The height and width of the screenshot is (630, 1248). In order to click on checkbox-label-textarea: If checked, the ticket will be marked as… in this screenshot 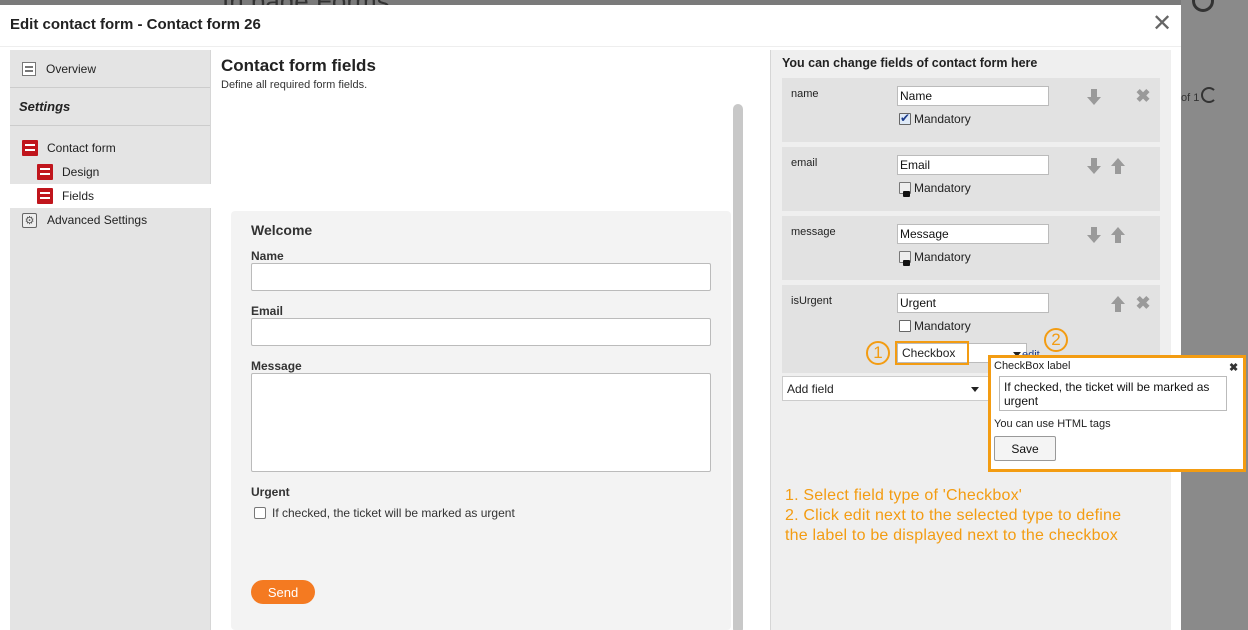, I will do `click(1113, 393)`.